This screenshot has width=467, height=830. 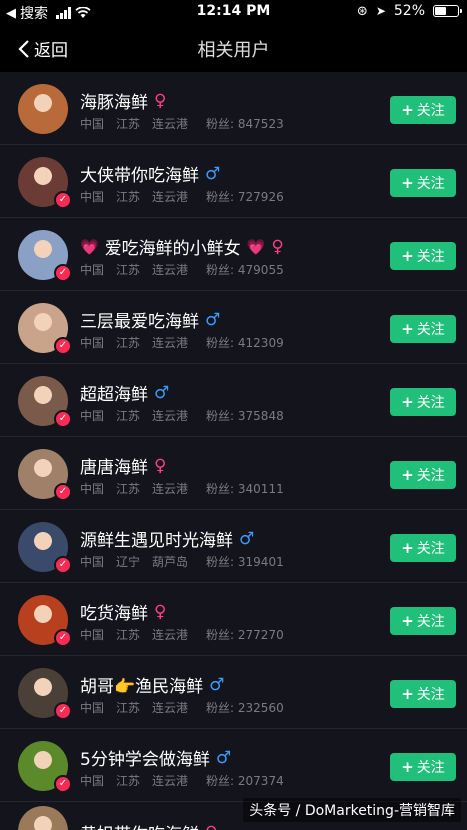 What do you see at coordinates (245, 416) in the screenshot?
I see `fans-count: 粉丝: 375848` at bounding box center [245, 416].